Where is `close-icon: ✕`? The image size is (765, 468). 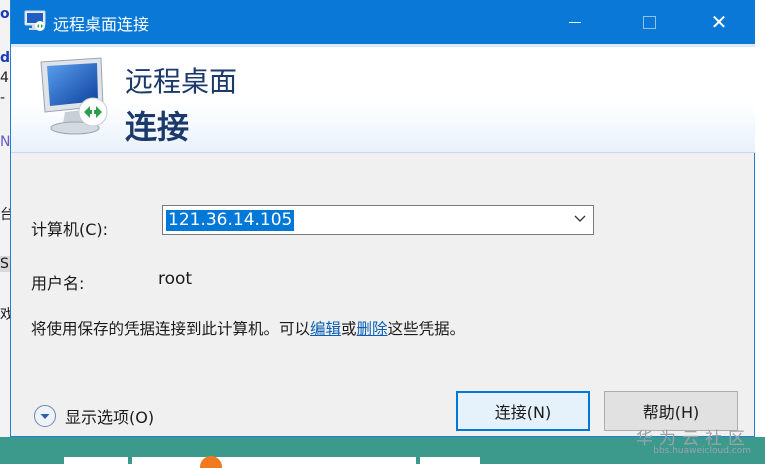
close-icon: ✕ is located at coordinates (719, 22).